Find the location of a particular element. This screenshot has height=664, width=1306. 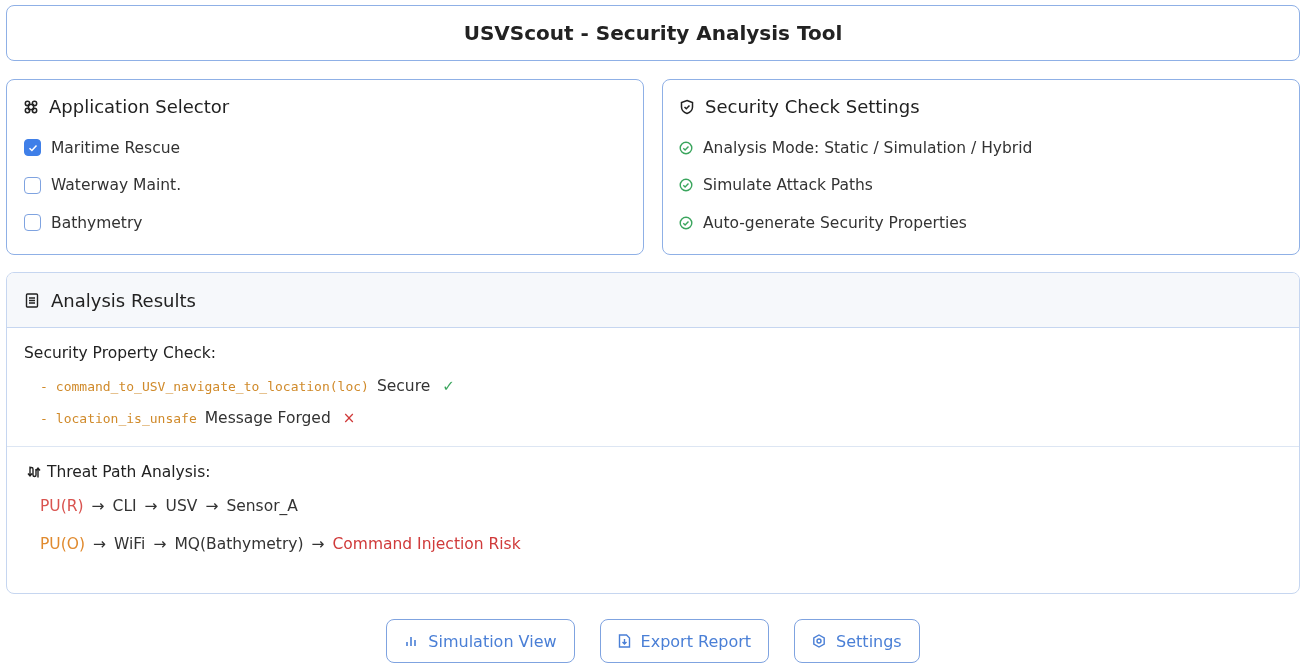

checkbox-label: Waterway Maint. is located at coordinates (116, 185).